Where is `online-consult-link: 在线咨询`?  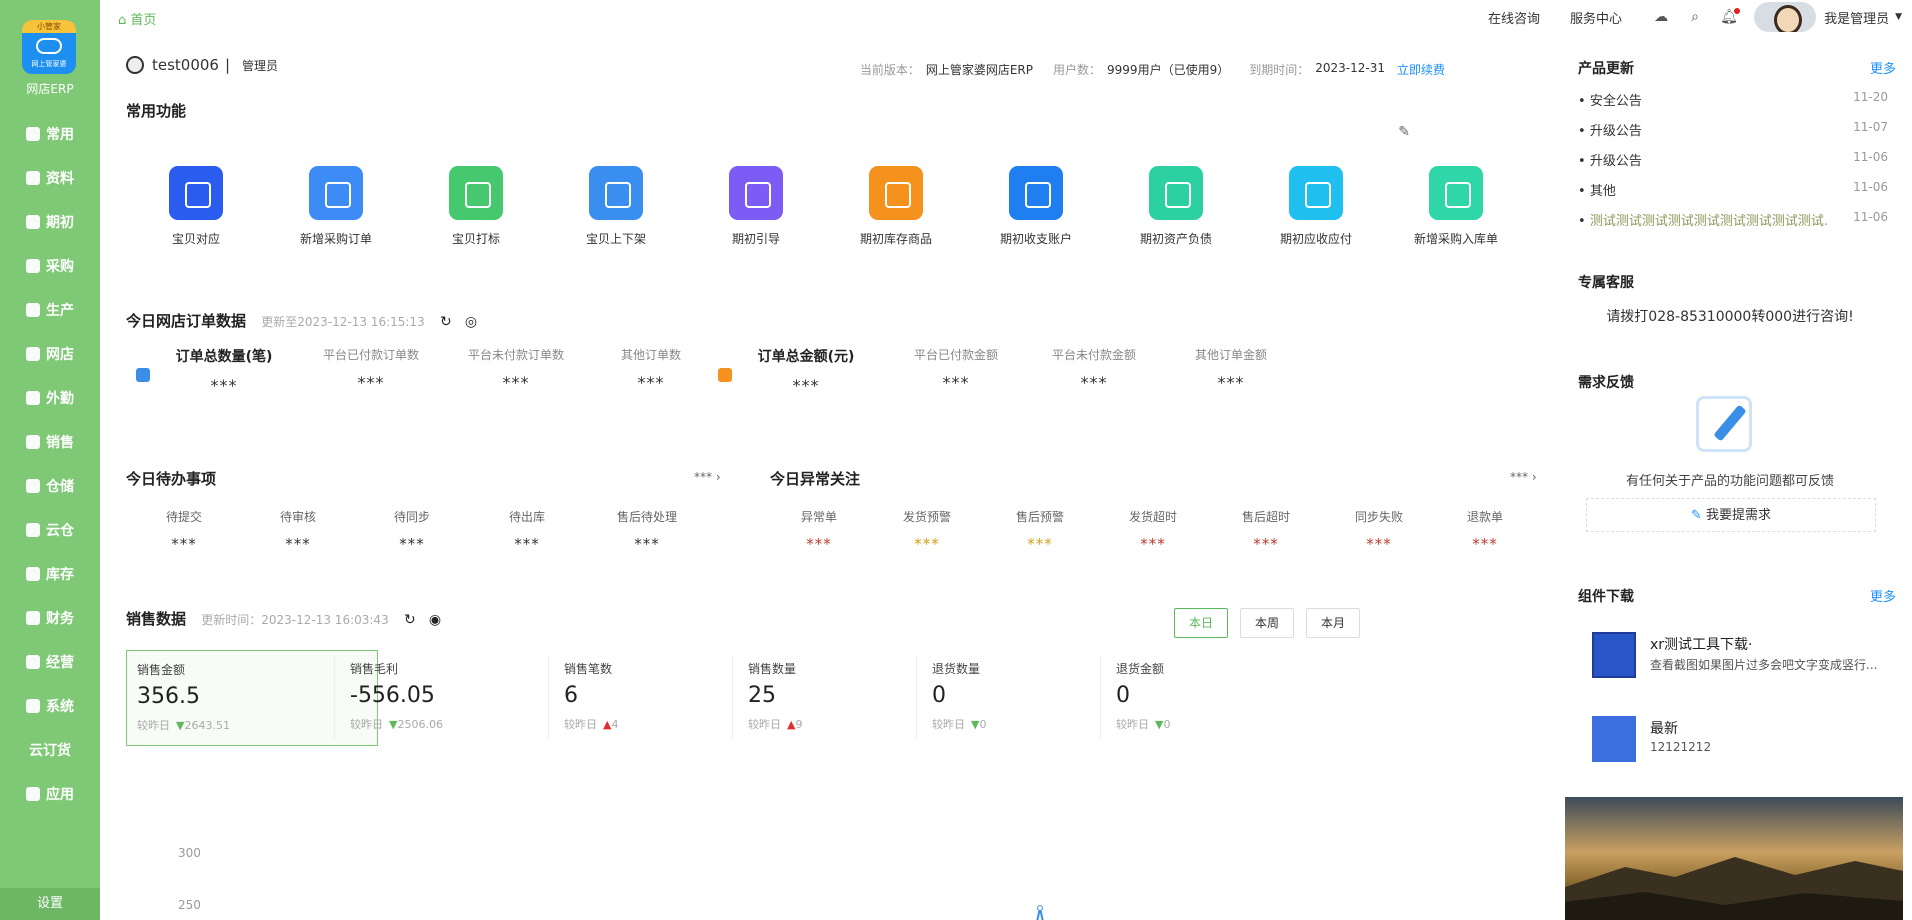
online-consult-link: 在线咨询 is located at coordinates (1514, 17).